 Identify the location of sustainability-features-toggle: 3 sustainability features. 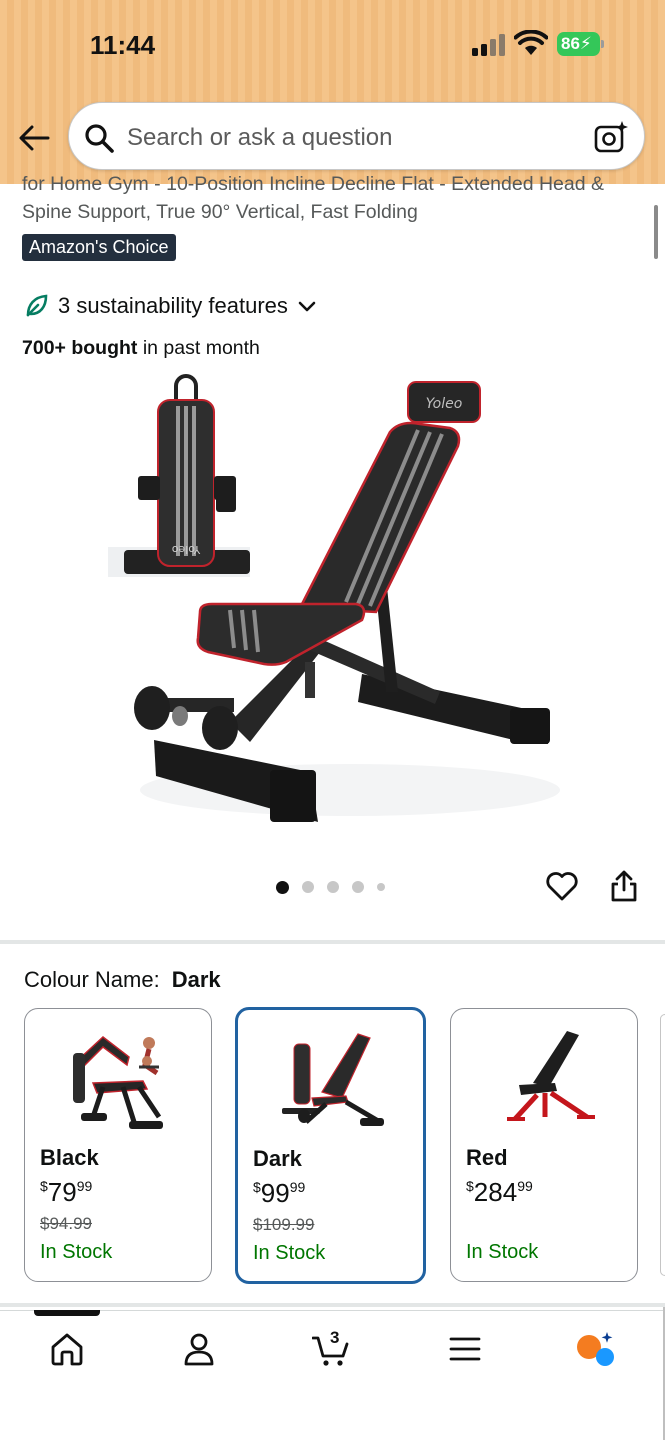
(171, 306).